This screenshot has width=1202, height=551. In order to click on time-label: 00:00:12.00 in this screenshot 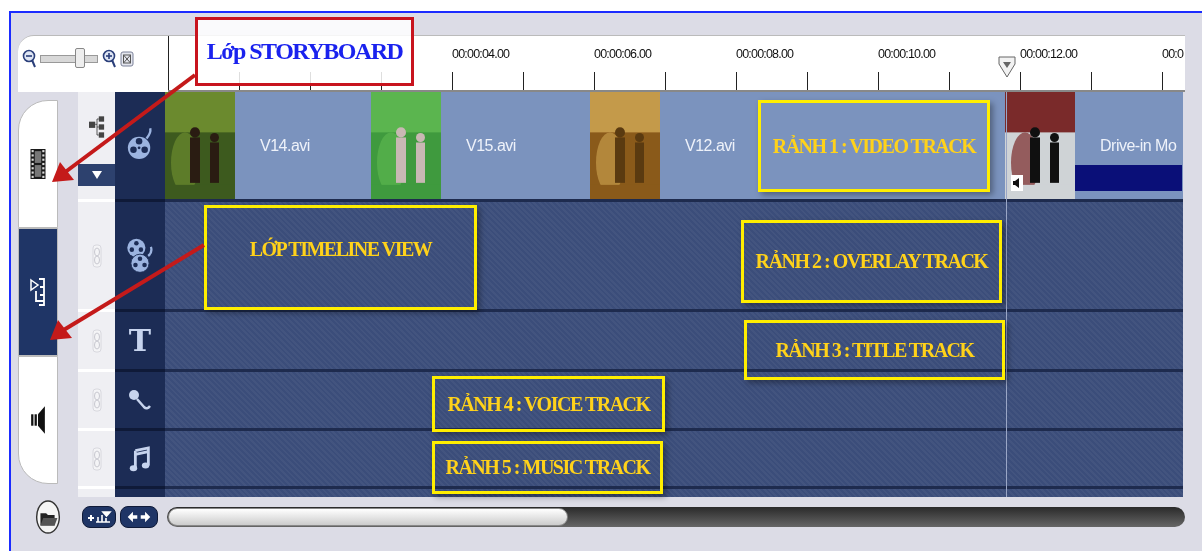, I will do `click(1049, 54)`.